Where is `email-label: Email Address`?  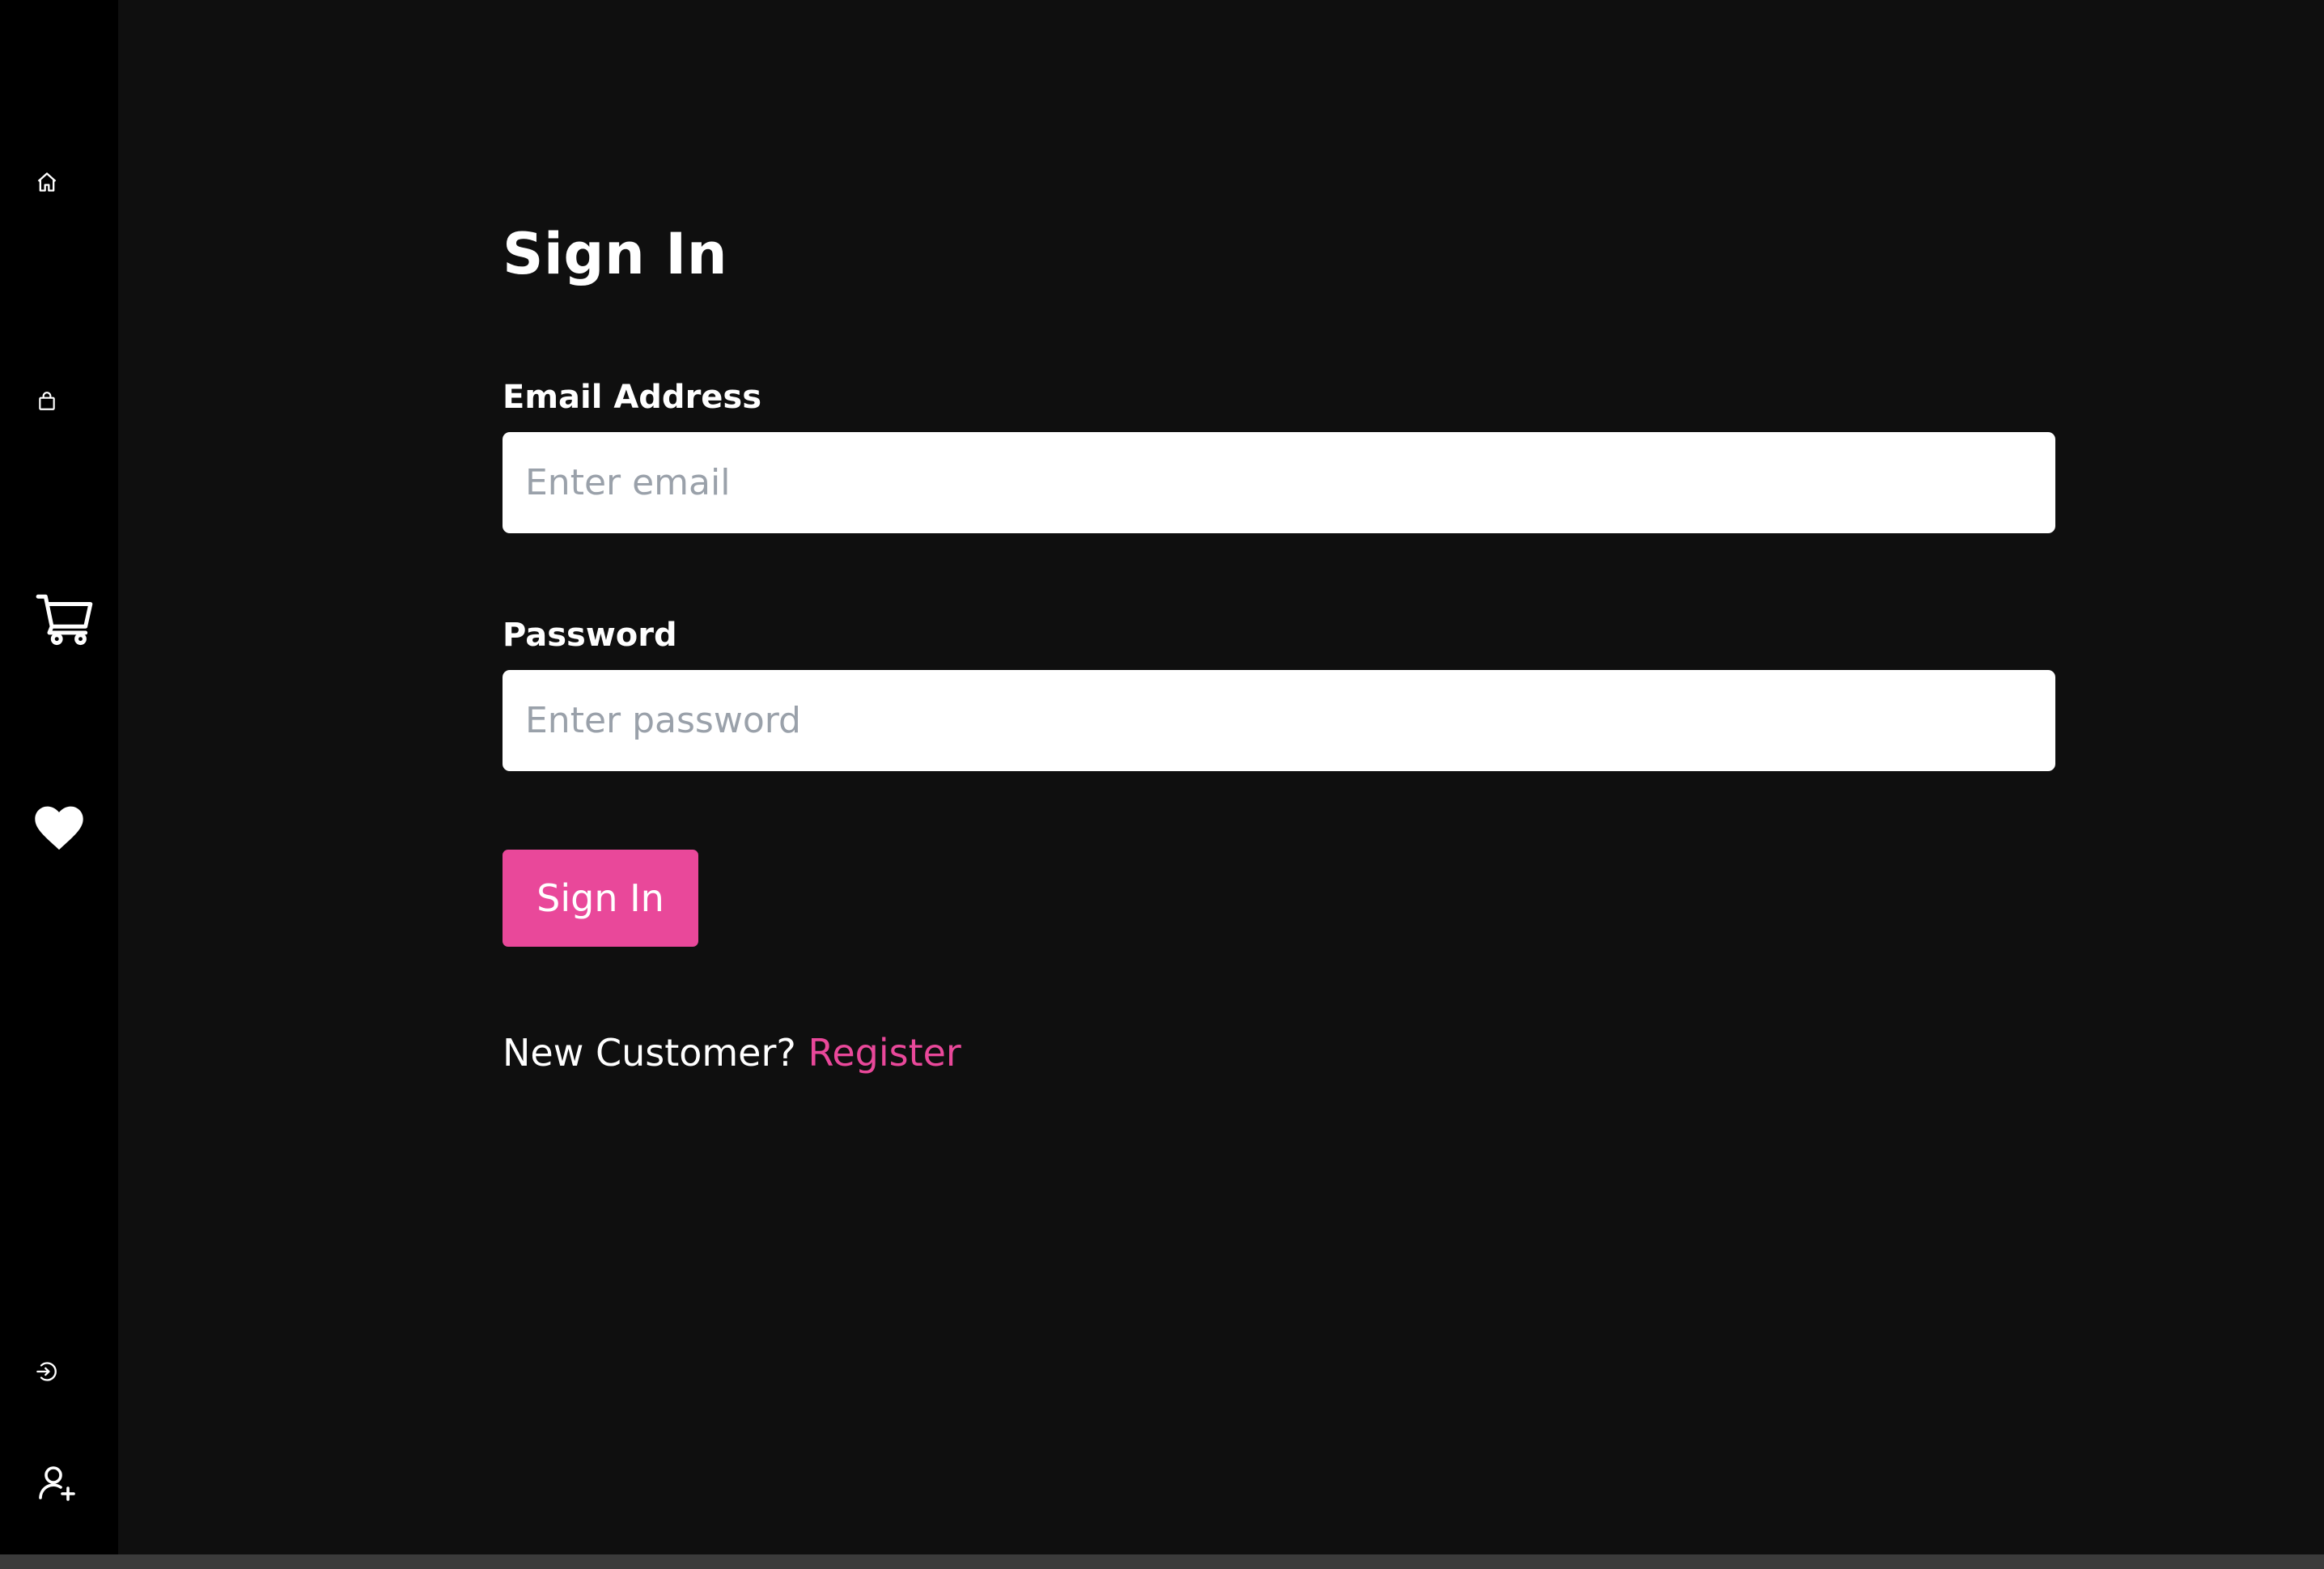
email-label: Email Address is located at coordinates (632, 397).